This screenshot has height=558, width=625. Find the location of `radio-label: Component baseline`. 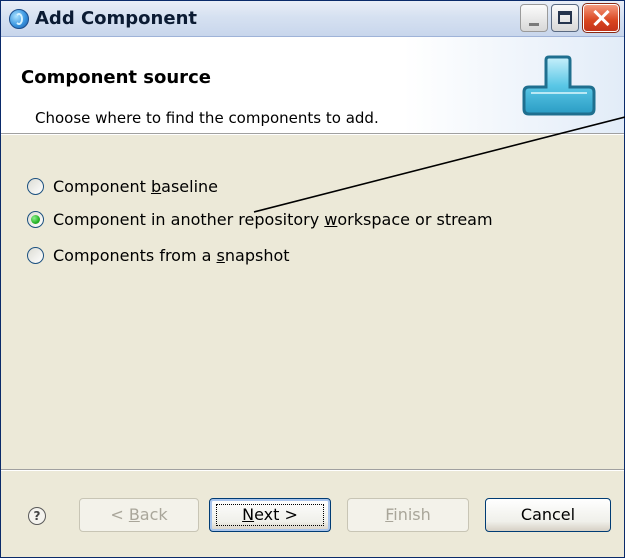

radio-label: Component baseline is located at coordinates (135, 186).